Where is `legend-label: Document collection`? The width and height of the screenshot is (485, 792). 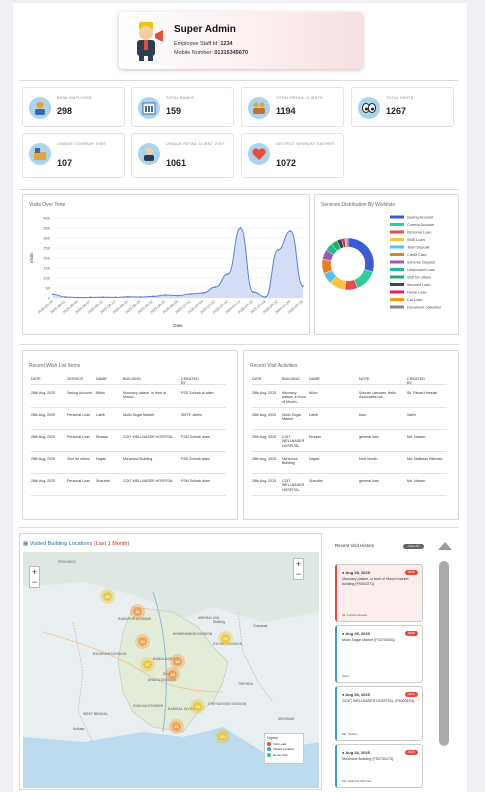
legend-label: Document collection is located at coordinates (424, 308).